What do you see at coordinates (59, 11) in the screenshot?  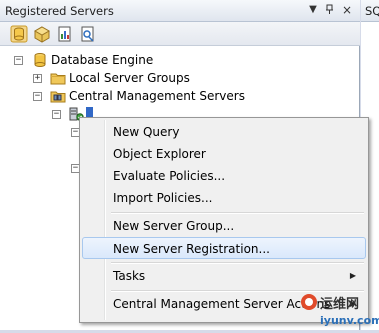 I see `window-title: Registered Servers` at bounding box center [59, 11].